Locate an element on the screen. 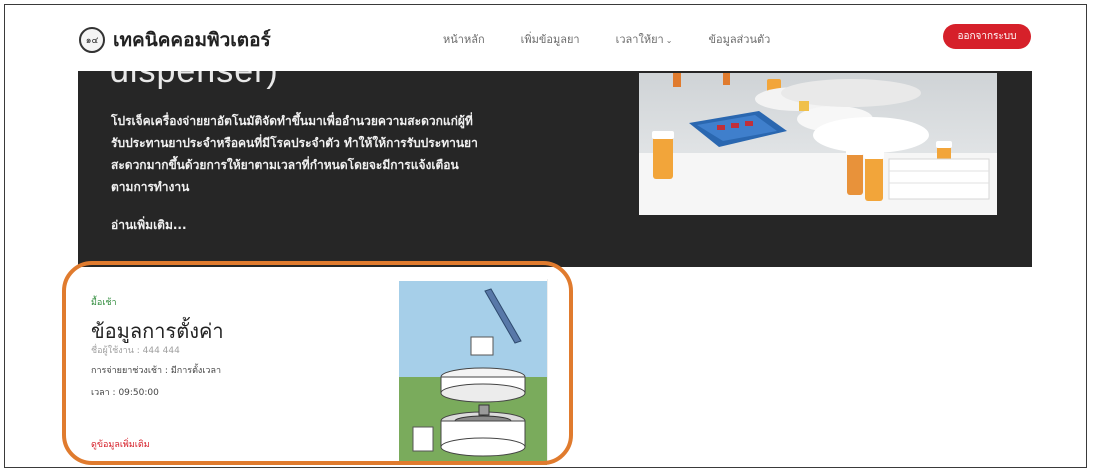  card-dispense-mode: การจ่ายยาช่วงเช้า : มีการตั้งเวลา is located at coordinates (156, 371).